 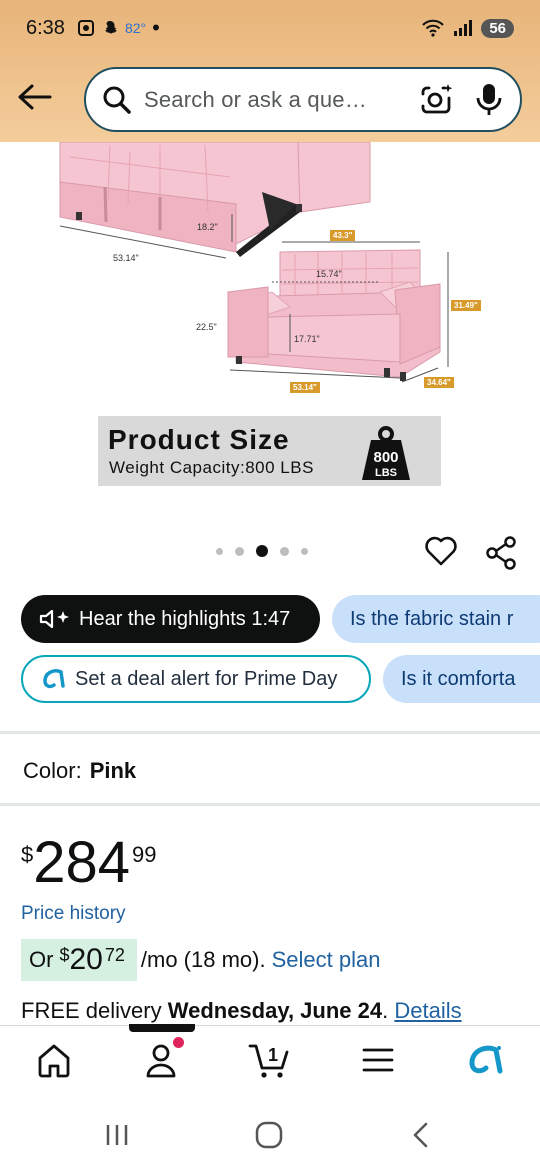 What do you see at coordinates (211, 467) in the screenshot?
I see `banner-subtitle: Weight Capacity:800 LBS` at bounding box center [211, 467].